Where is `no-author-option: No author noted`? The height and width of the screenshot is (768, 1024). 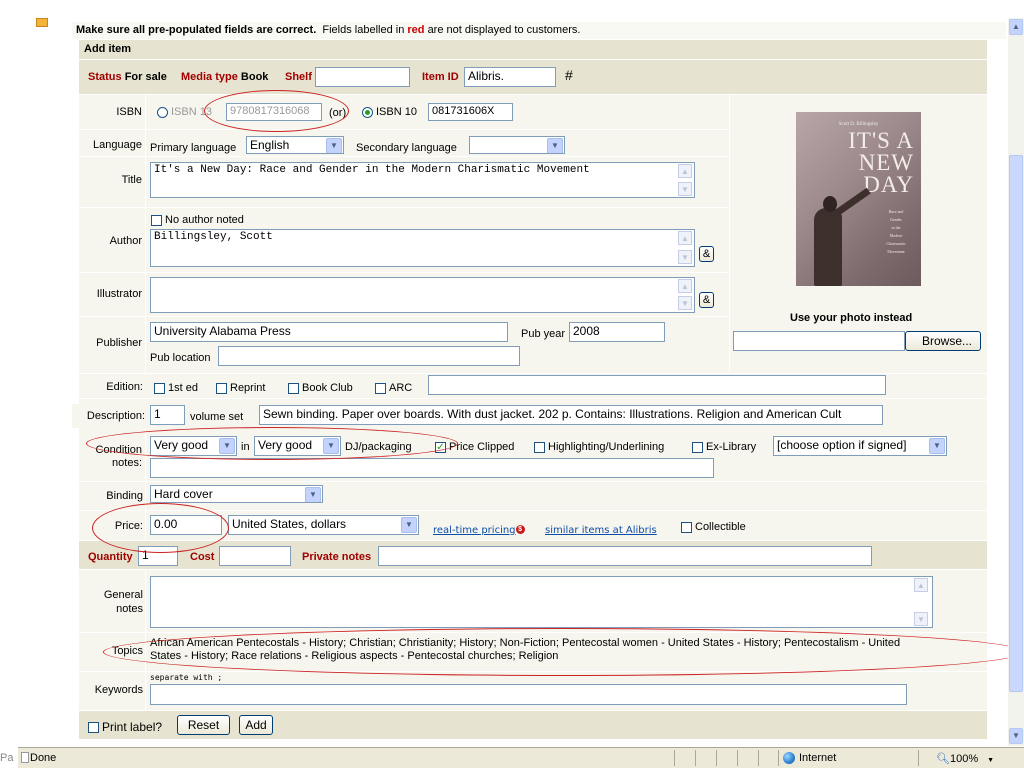 no-author-option: No author noted is located at coordinates (197, 220).